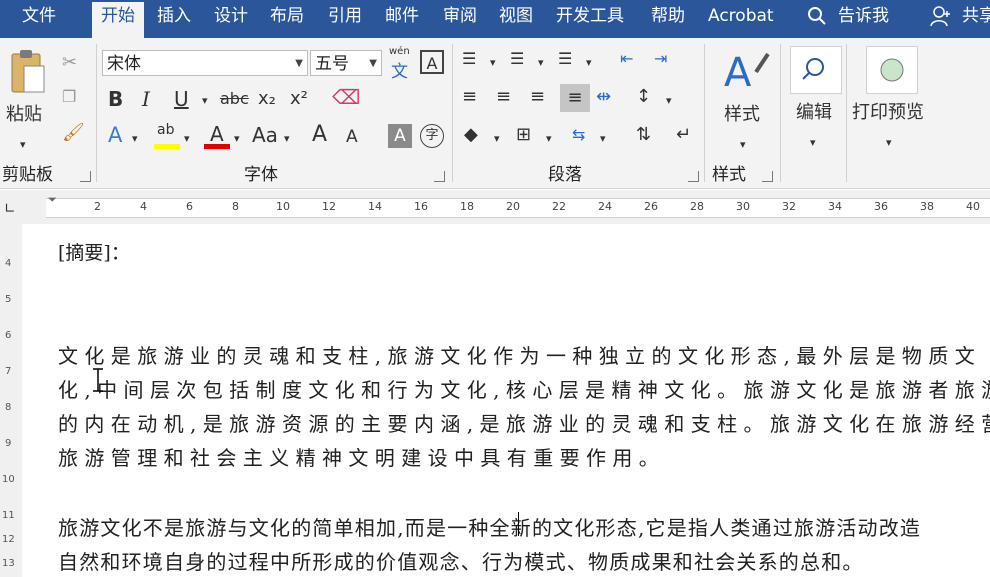 The height and width of the screenshot is (577, 990). I want to click on tab-layout: 布局, so click(287, 16).